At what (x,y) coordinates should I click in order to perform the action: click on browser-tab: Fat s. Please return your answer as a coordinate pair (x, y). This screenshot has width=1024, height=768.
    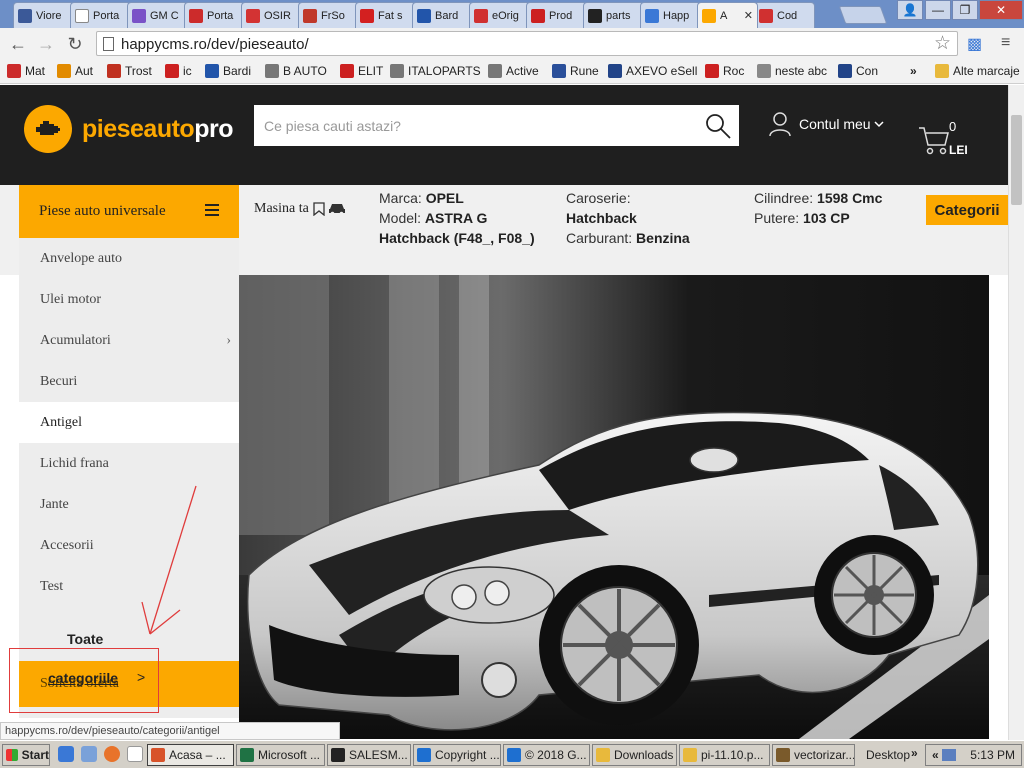
    Looking at the image, I should click on (385, 15).